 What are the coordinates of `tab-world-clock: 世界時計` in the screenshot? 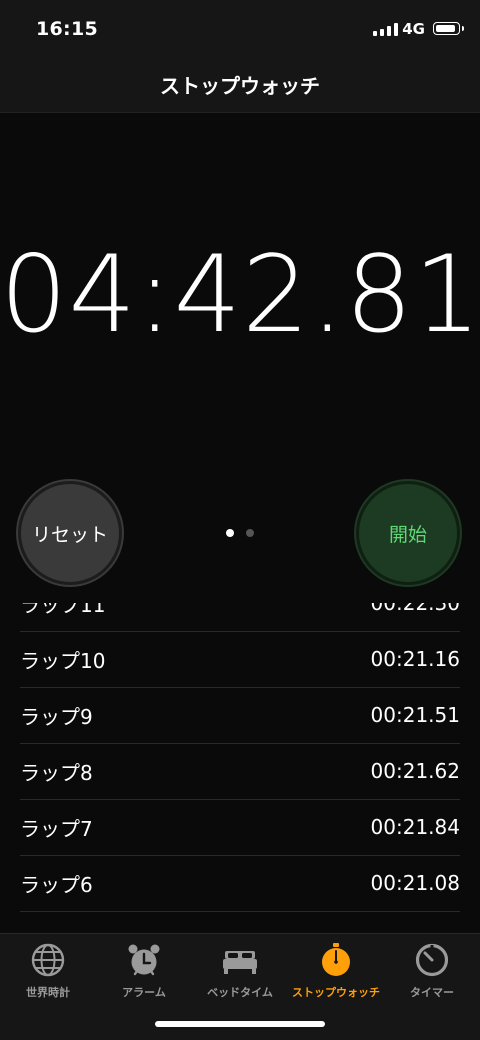 It's located at (48, 971).